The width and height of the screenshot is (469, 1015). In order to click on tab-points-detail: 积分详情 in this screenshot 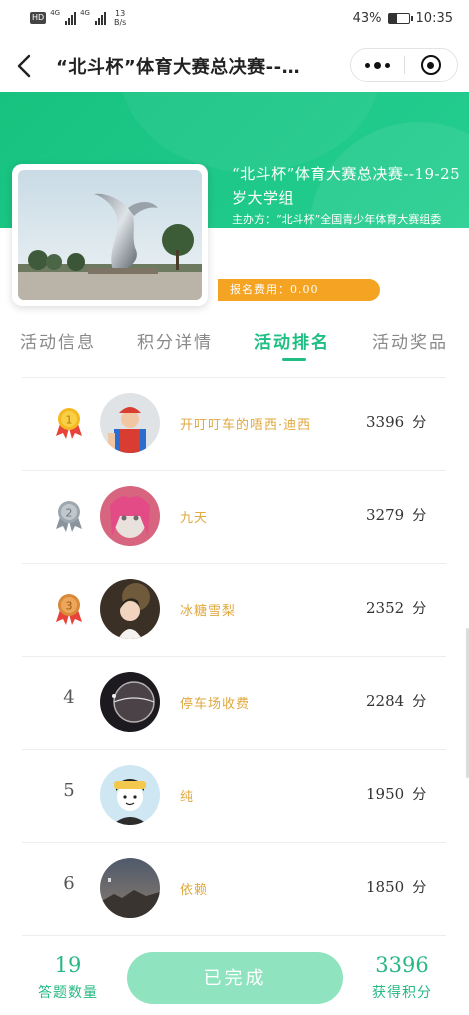, I will do `click(175, 340)`.